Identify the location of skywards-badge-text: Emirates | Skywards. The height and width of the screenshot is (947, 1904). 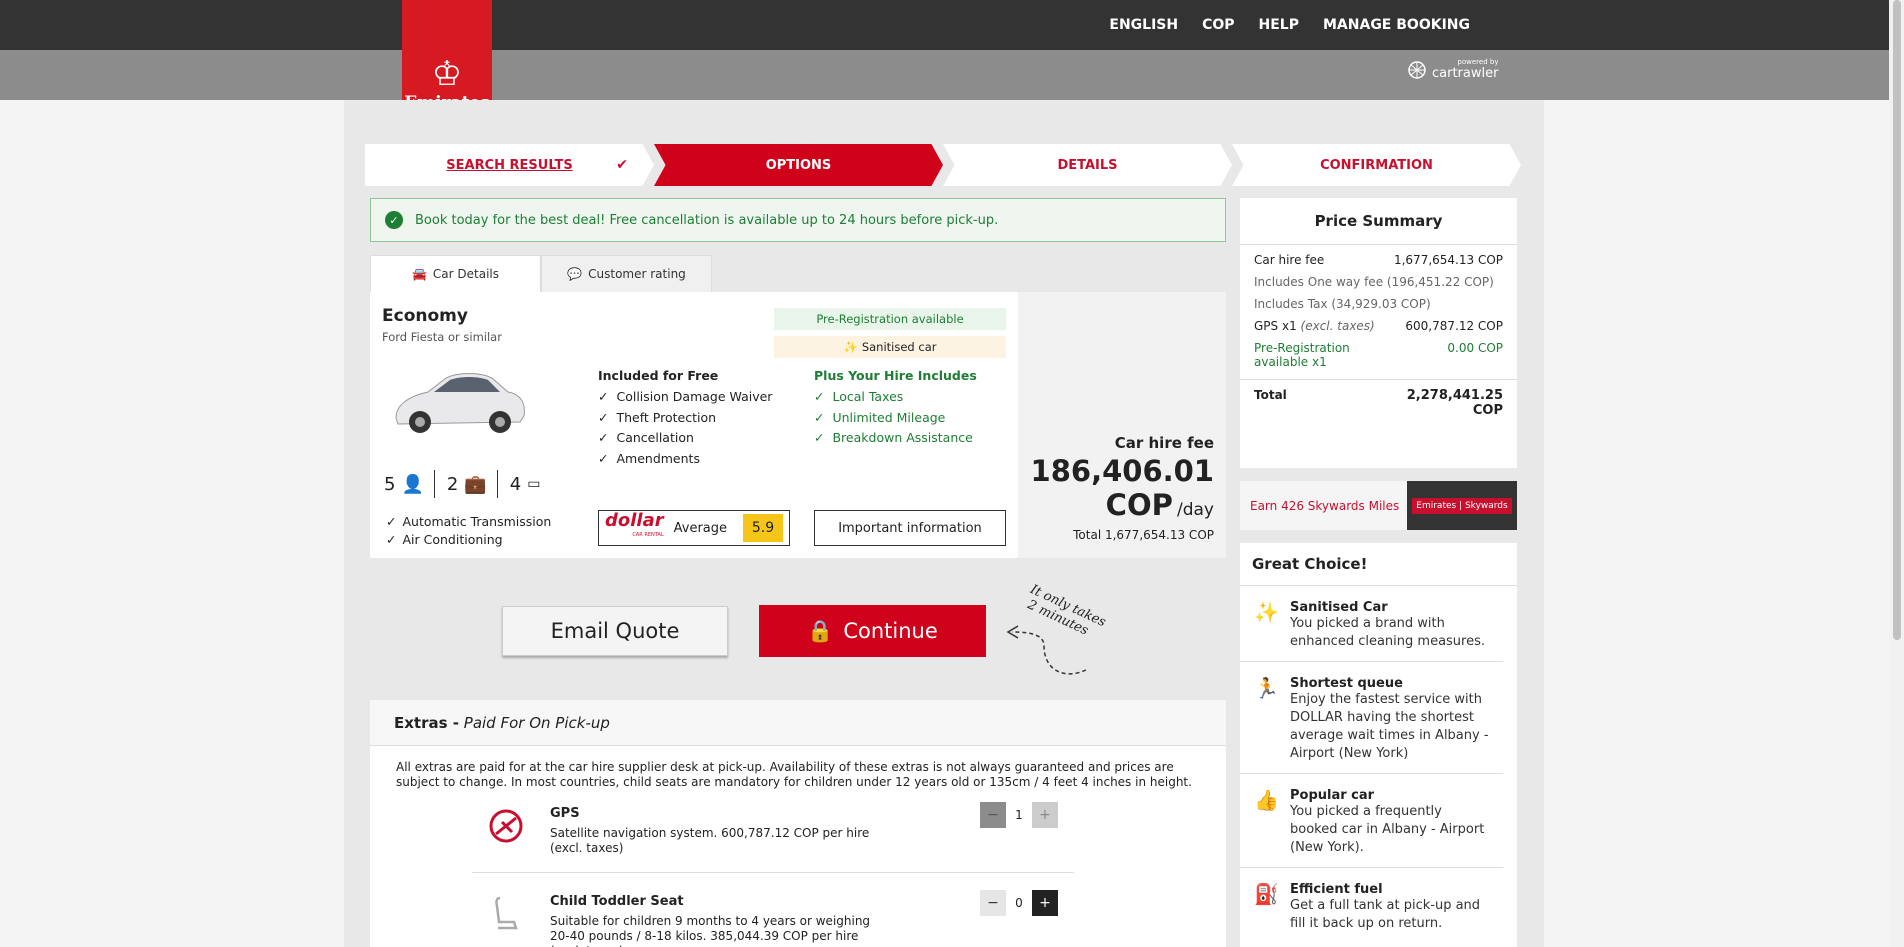
(1462, 505).